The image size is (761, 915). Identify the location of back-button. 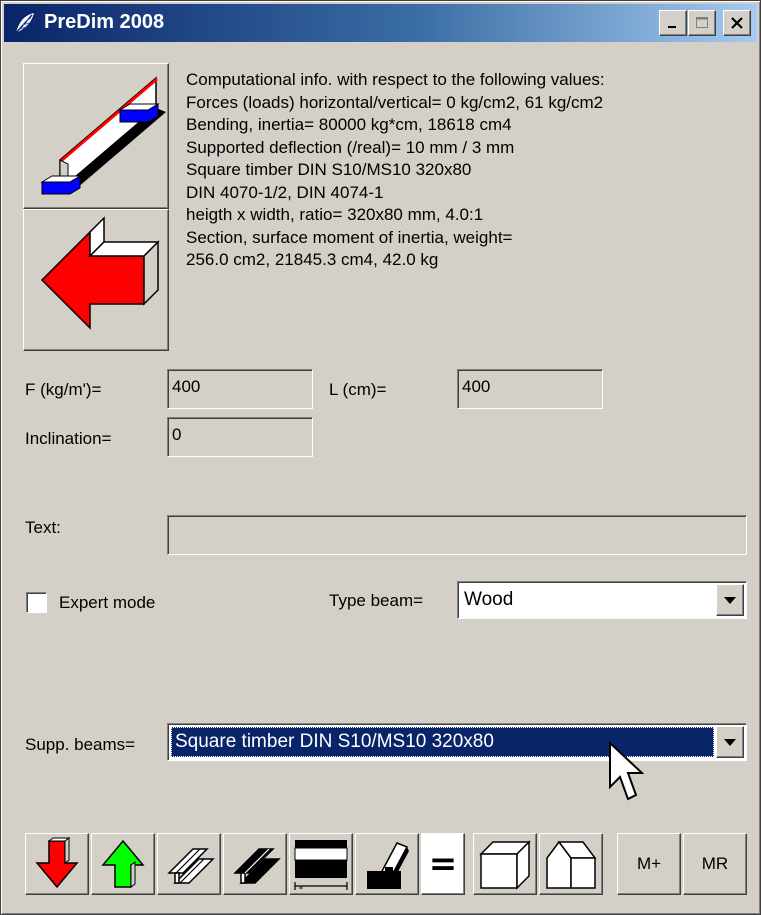
(96, 280).